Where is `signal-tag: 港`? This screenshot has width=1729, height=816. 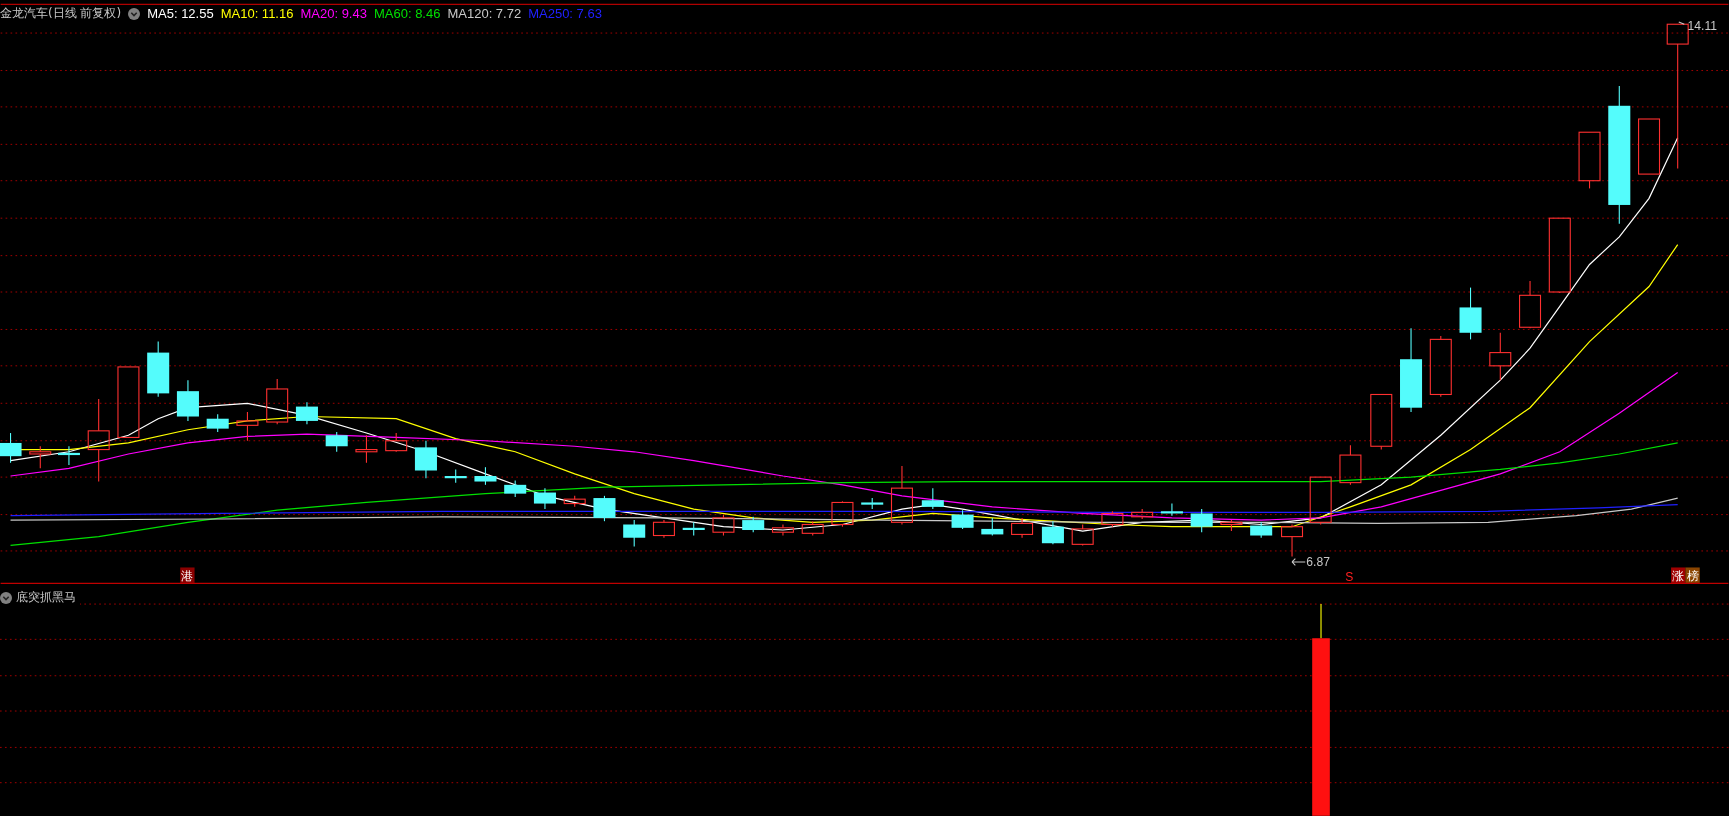
signal-tag: 港 is located at coordinates (187, 575).